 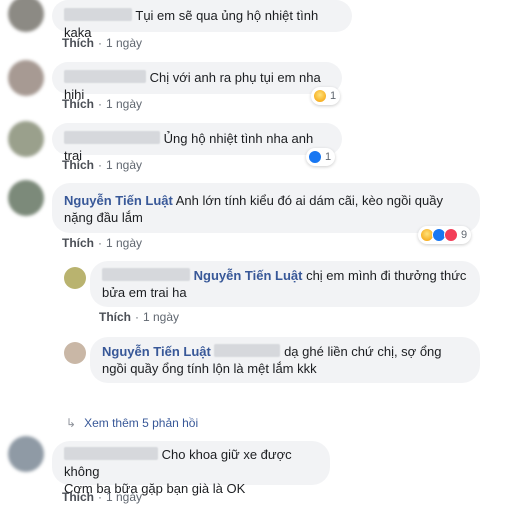 What do you see at coordinates (71, 423) in the screenshot?
I see `reply-arrow-icon: ↳` at bounding box center [71, 423].